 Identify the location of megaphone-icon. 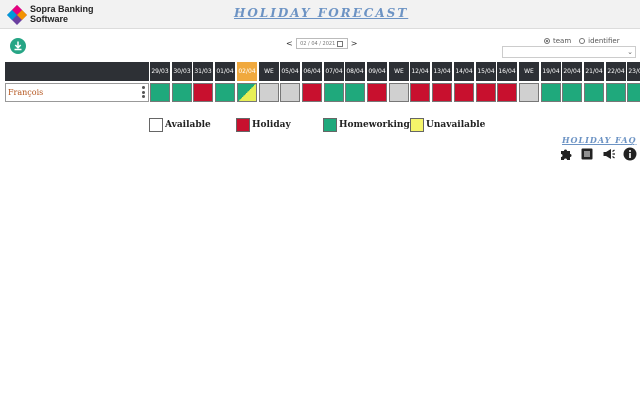
(609, 154).